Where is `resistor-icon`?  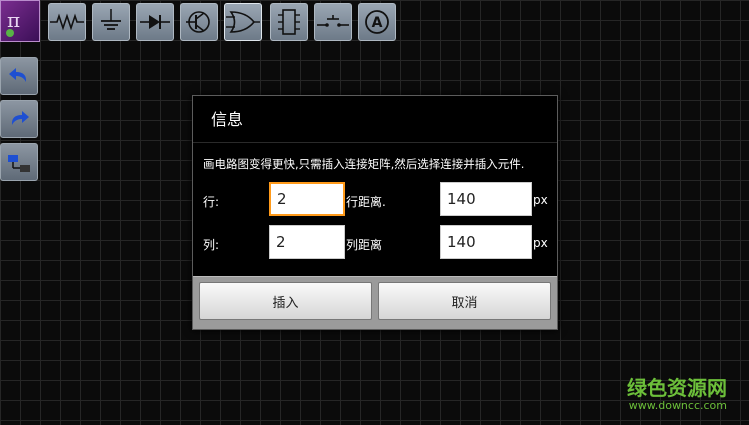 resistor-icon is located at coordinates (67, 22).